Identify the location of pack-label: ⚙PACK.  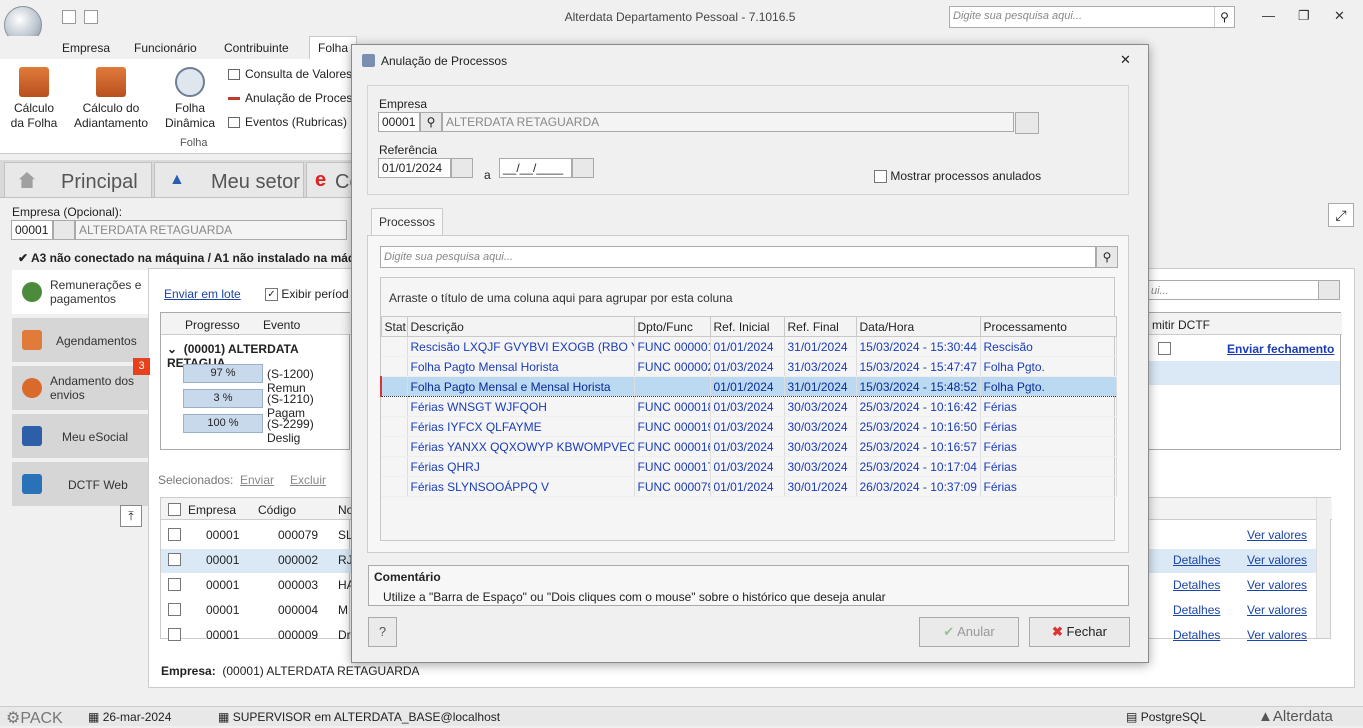
(34, 718).